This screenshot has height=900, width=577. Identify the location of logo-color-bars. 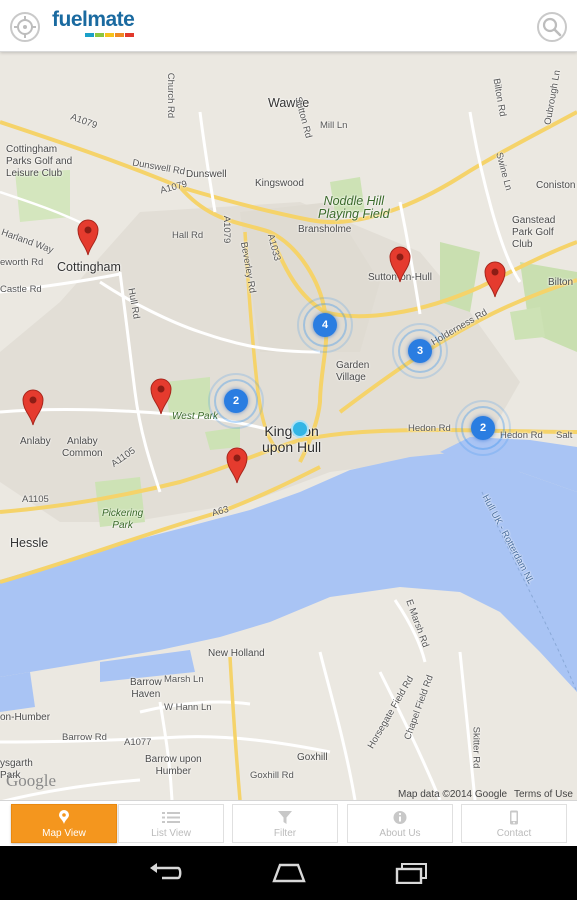
(110, 35).